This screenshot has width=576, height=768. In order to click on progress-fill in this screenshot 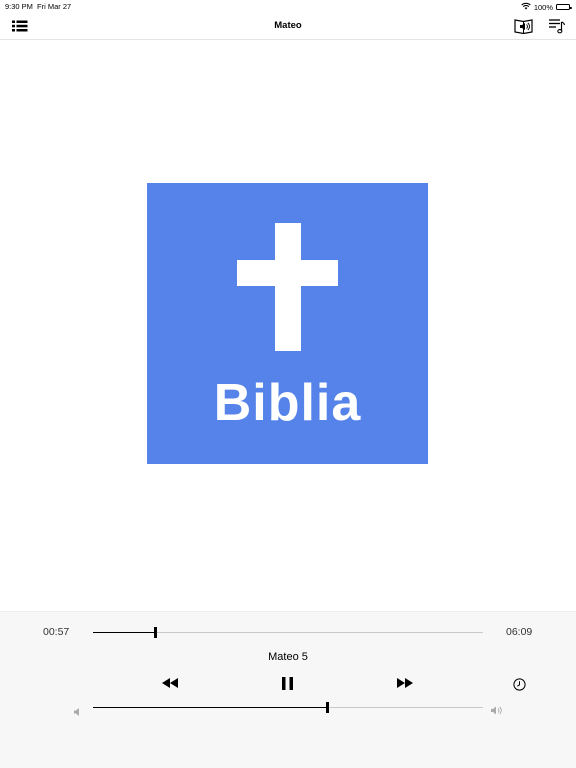, I will do `click(124, 632)`.